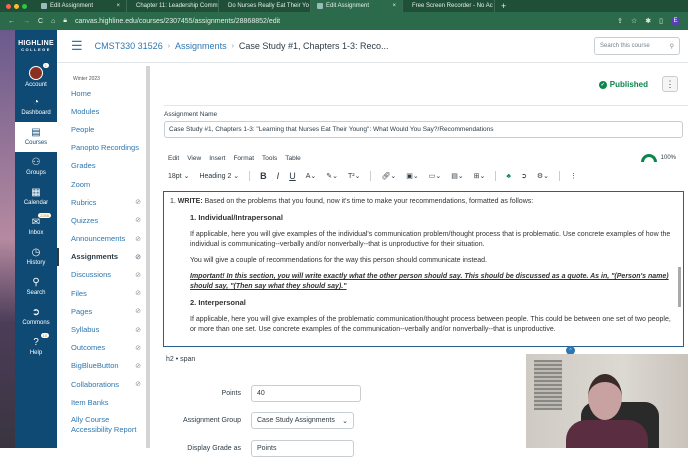 The image size is (688, 457). What do you see at coordinates (278, 176) in the screenshot?
I see `italic-icon: I` at bounding box center [278, 176].